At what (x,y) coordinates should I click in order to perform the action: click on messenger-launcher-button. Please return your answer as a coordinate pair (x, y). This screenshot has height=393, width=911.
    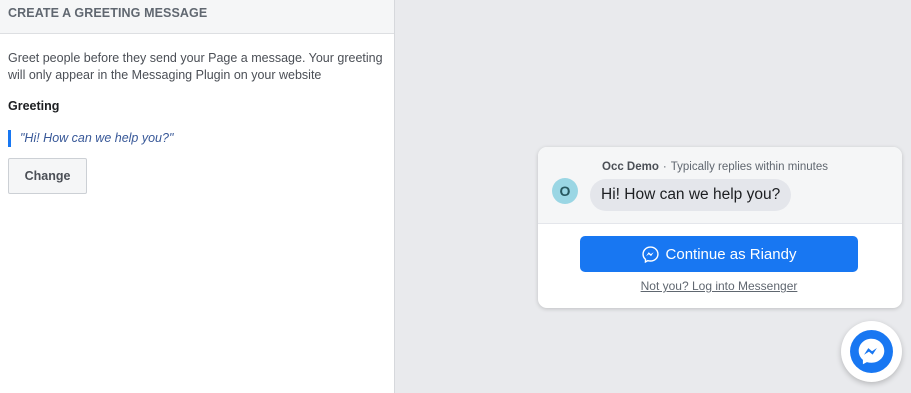
    Looking at the image, I should click on (871, 351).